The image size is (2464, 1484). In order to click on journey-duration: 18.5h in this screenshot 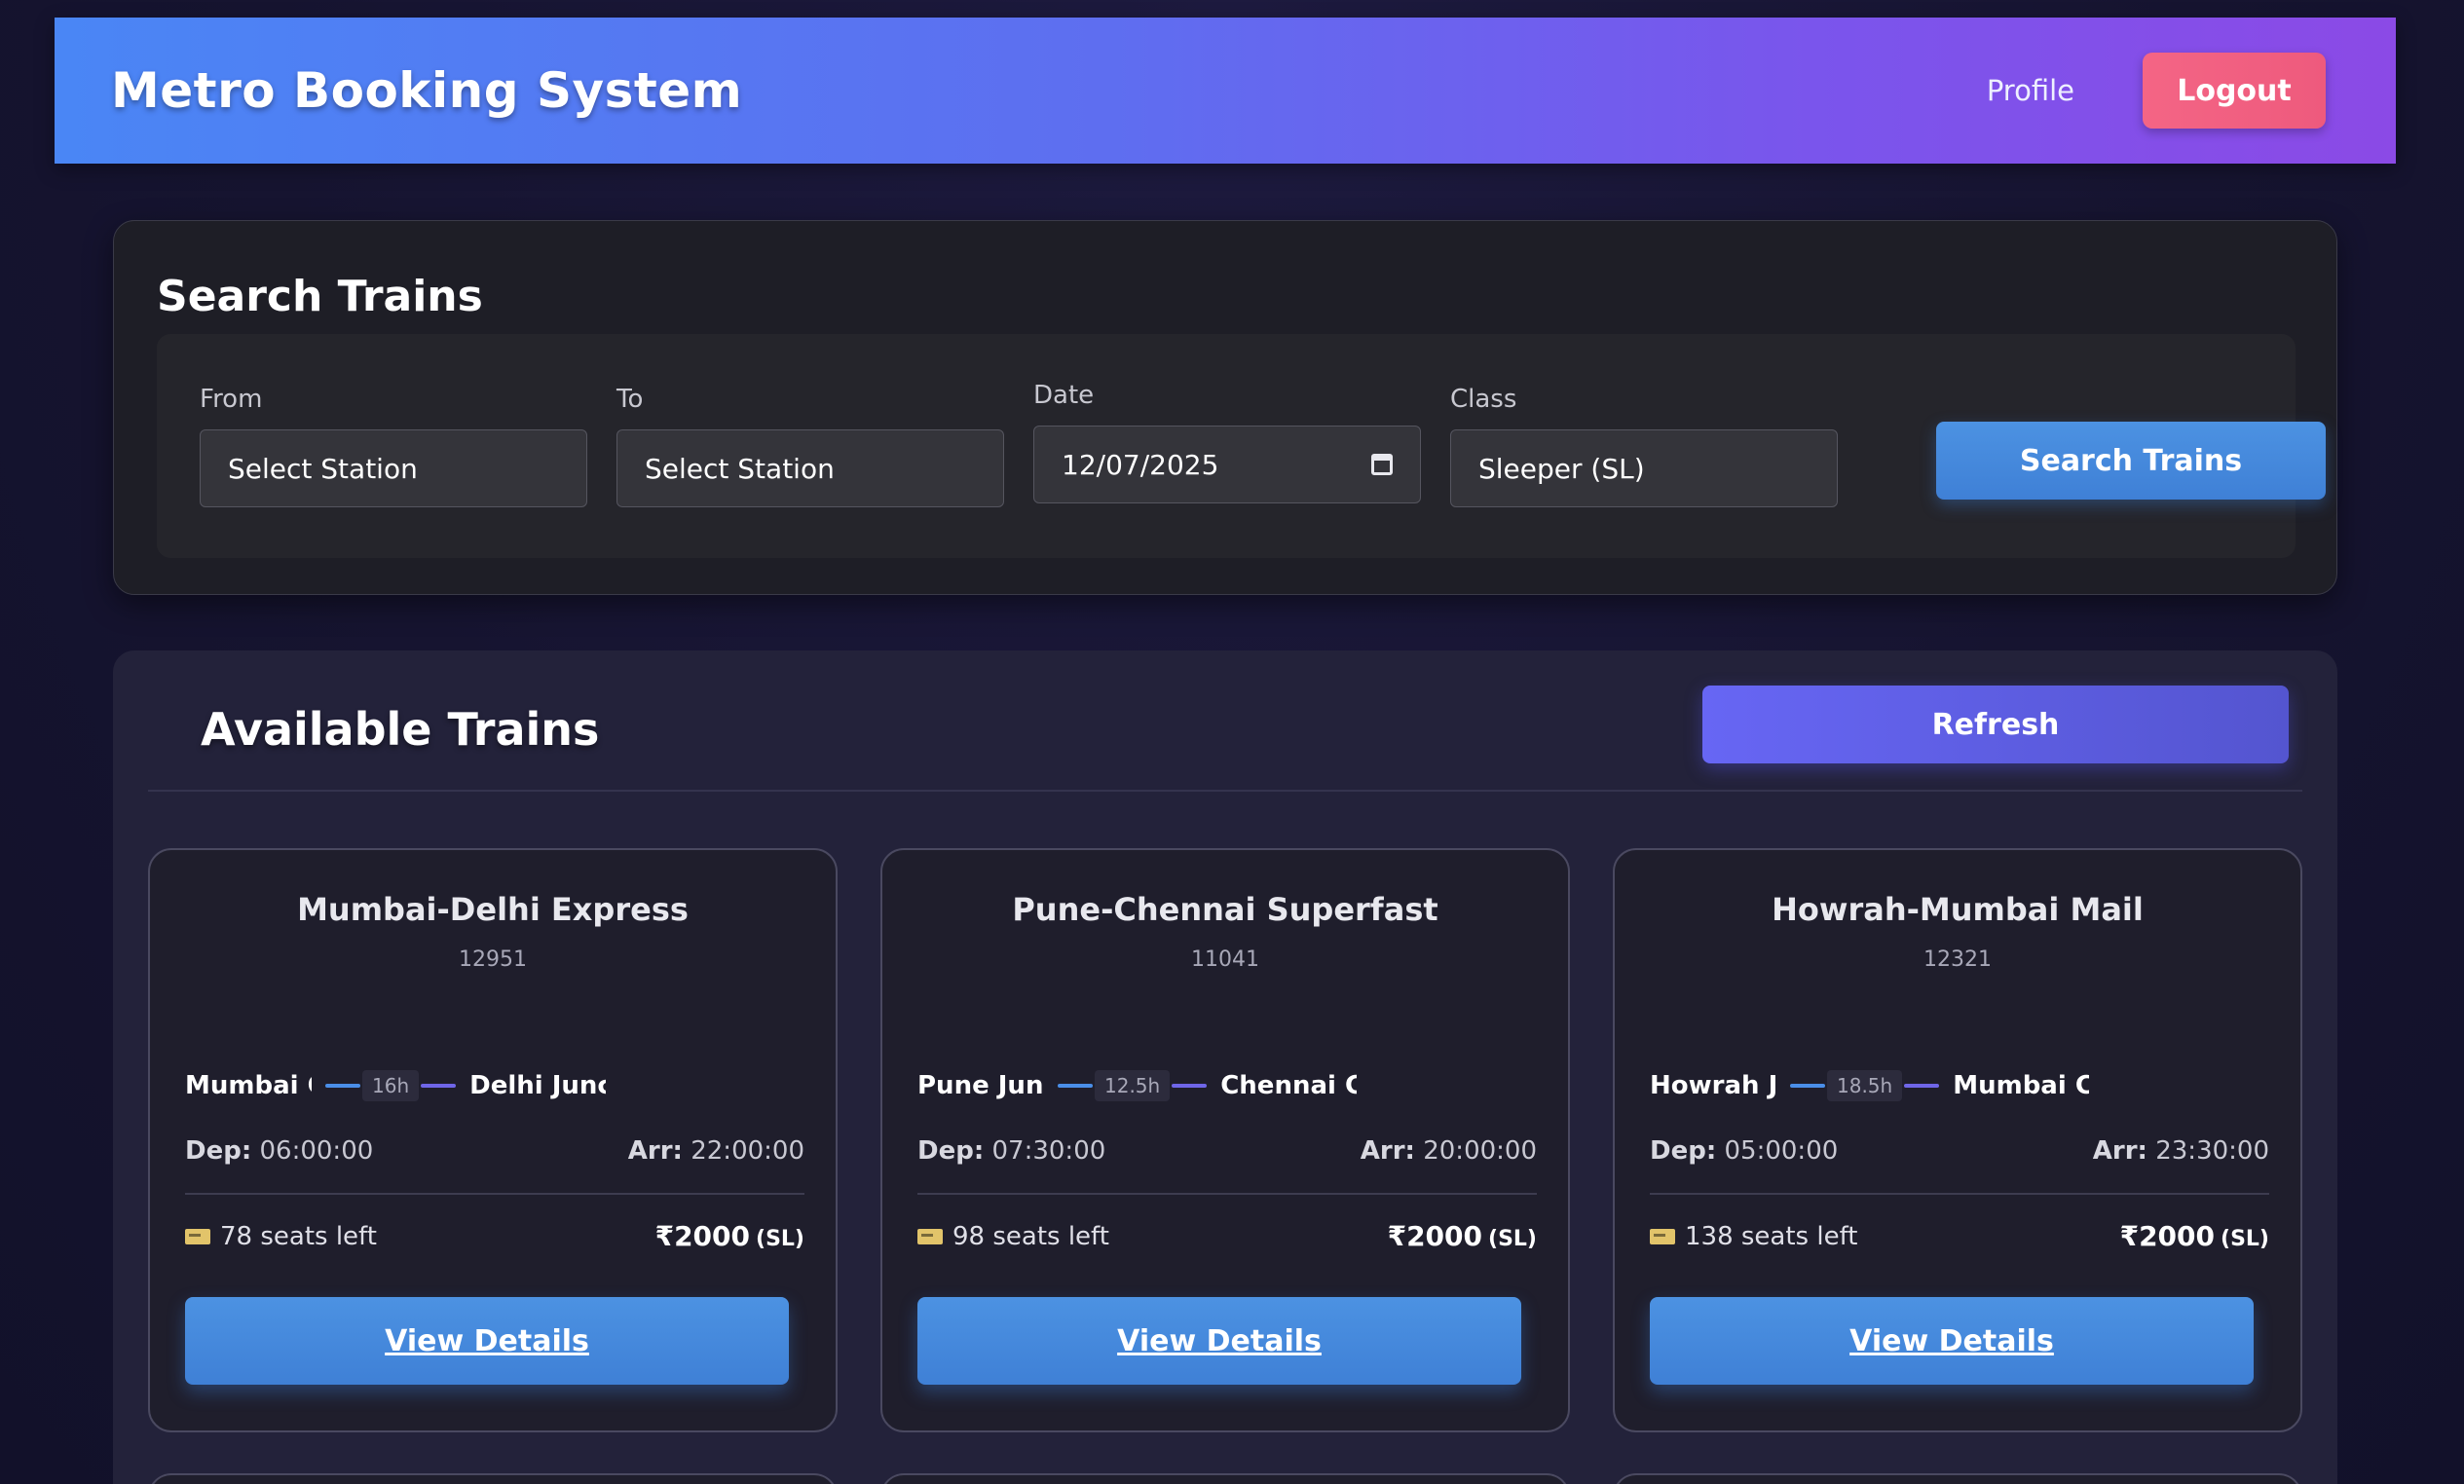, I will do `click(1865, 1085)`.